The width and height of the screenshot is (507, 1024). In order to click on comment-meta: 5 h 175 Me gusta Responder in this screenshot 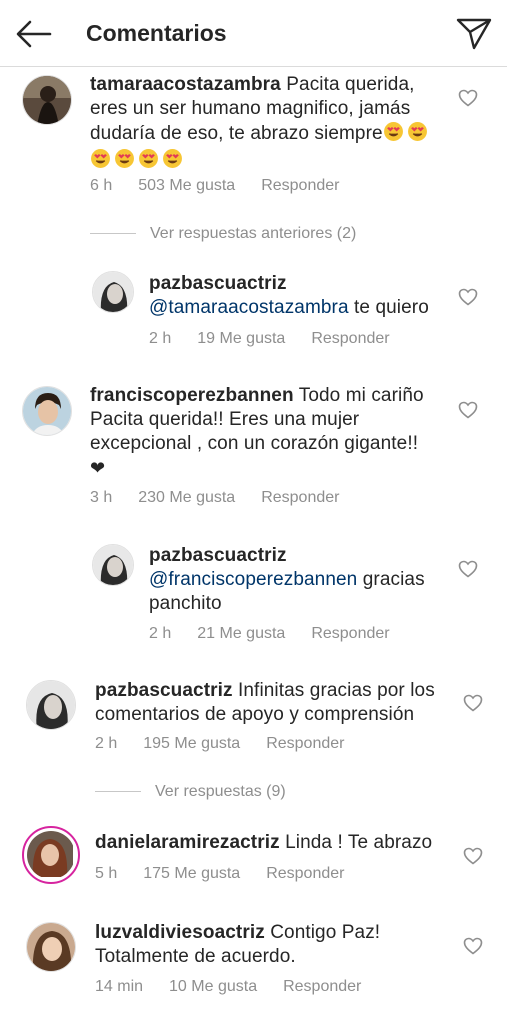, I will do `click(232, 874)`.